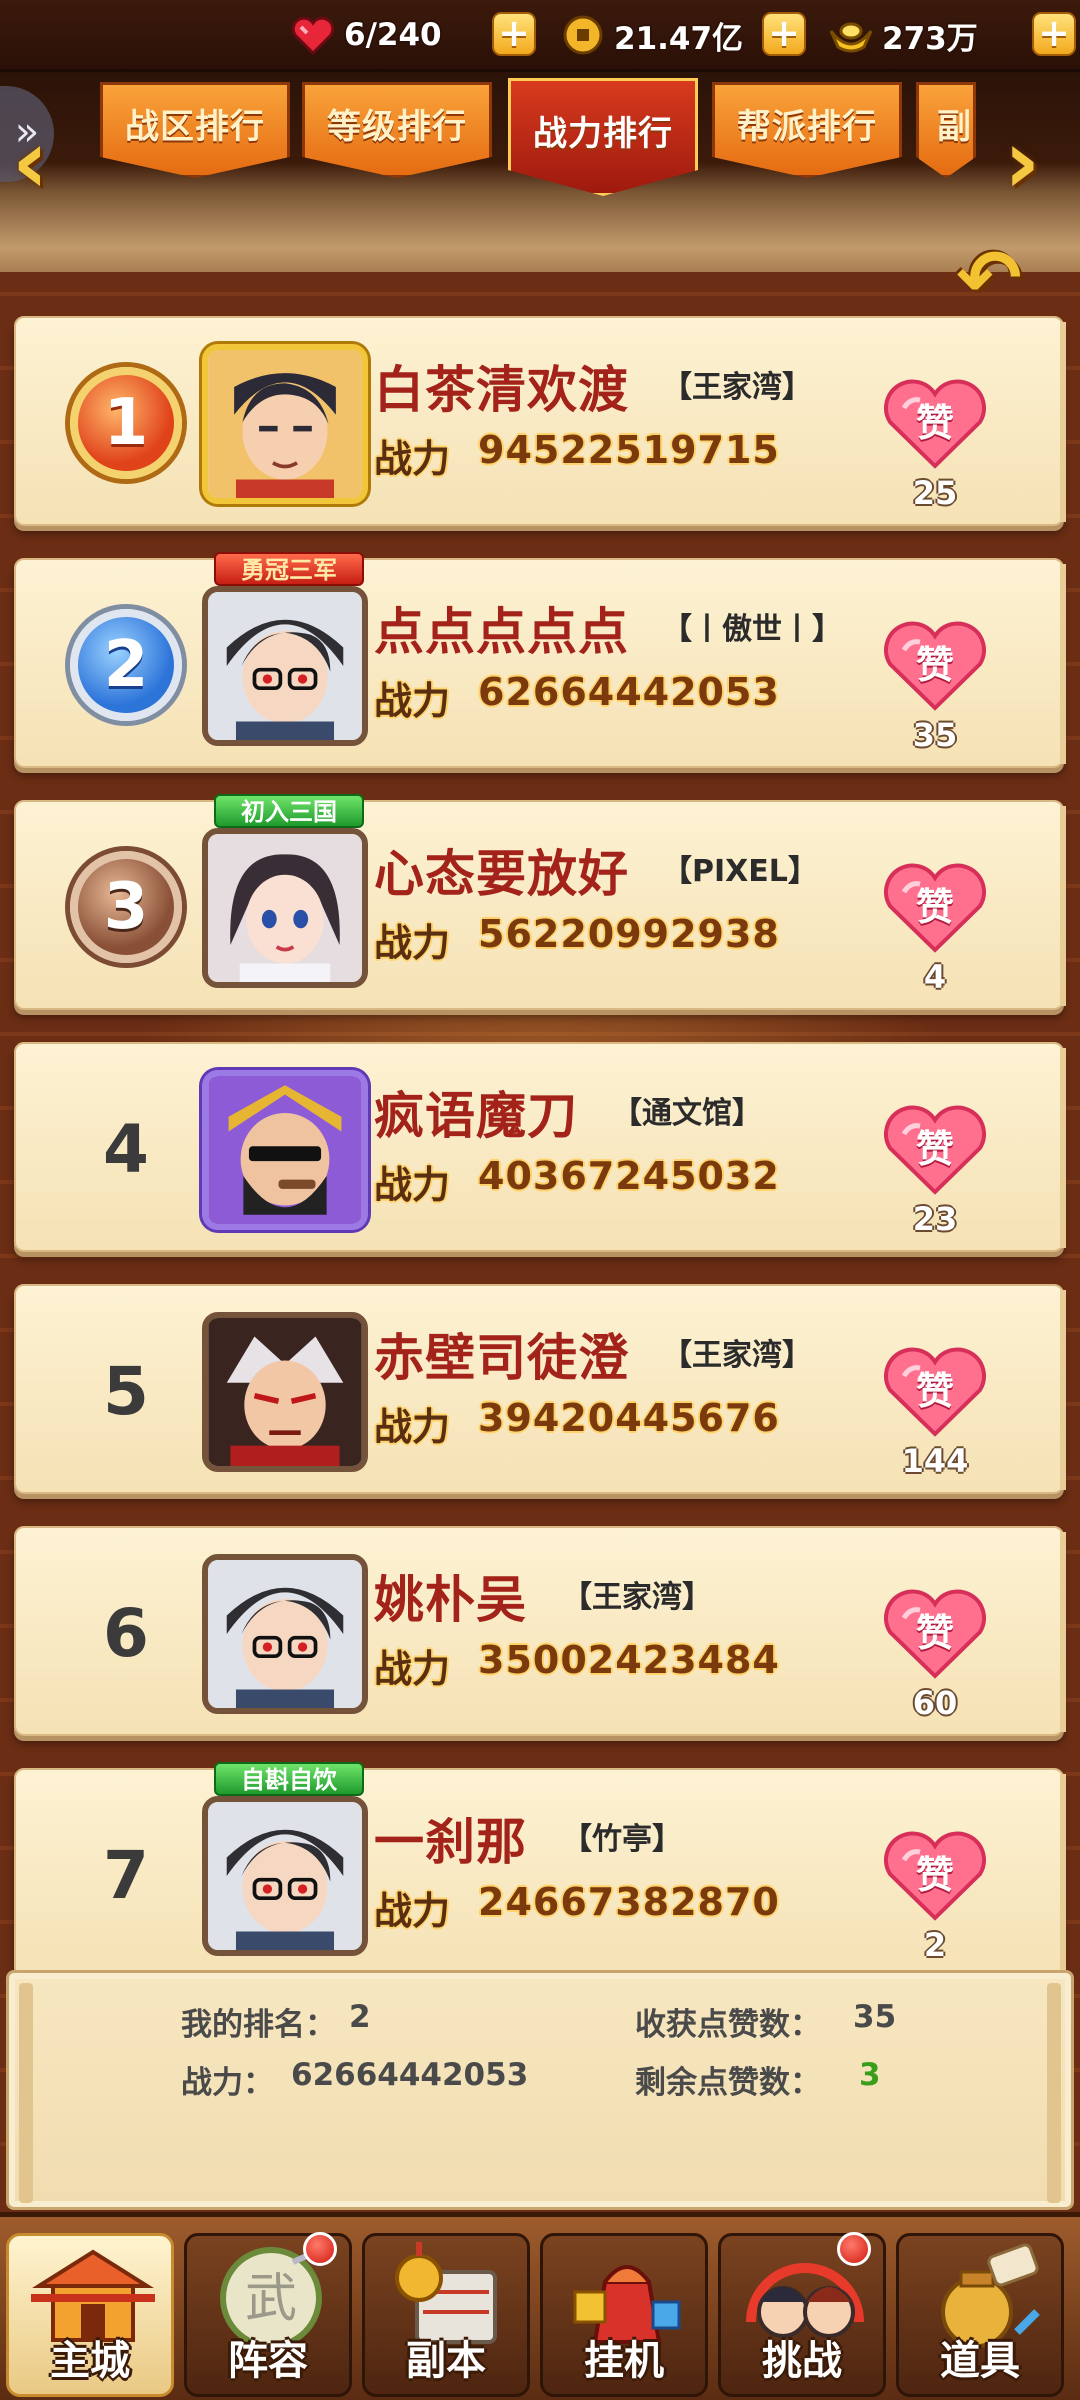 This screenshot has height=2400, width=1080. What do you see at coordinates (622, 1839) in the screenshot?
I see `guild-name: 【竹亭】` at bounding box center [622, 1839].